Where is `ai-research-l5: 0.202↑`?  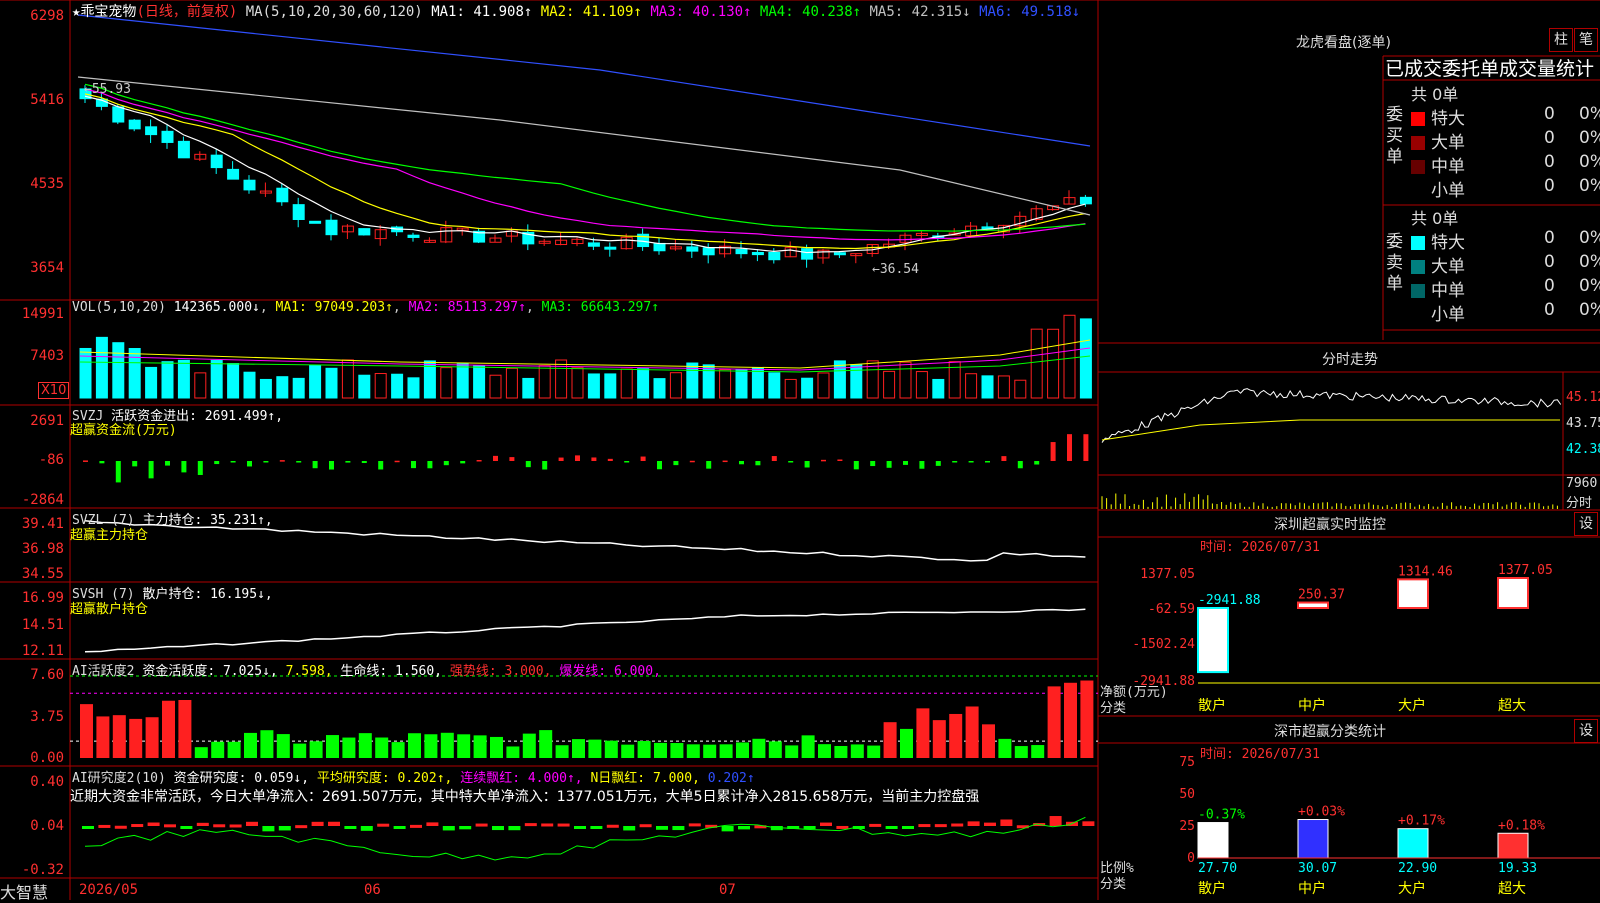
ai-research-l5: 0.202↑ is located at coordinates (731, 778).